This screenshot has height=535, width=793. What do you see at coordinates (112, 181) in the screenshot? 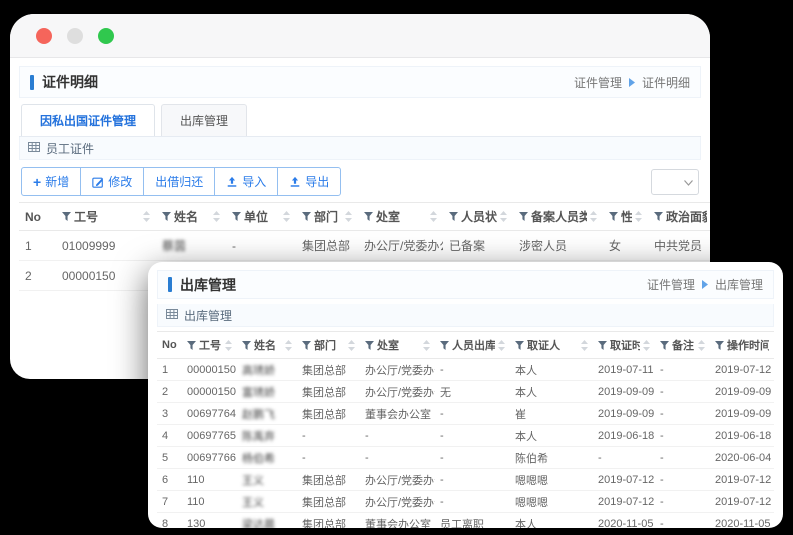
I see `modify-button: 修改` at bounding box center [112, 181].